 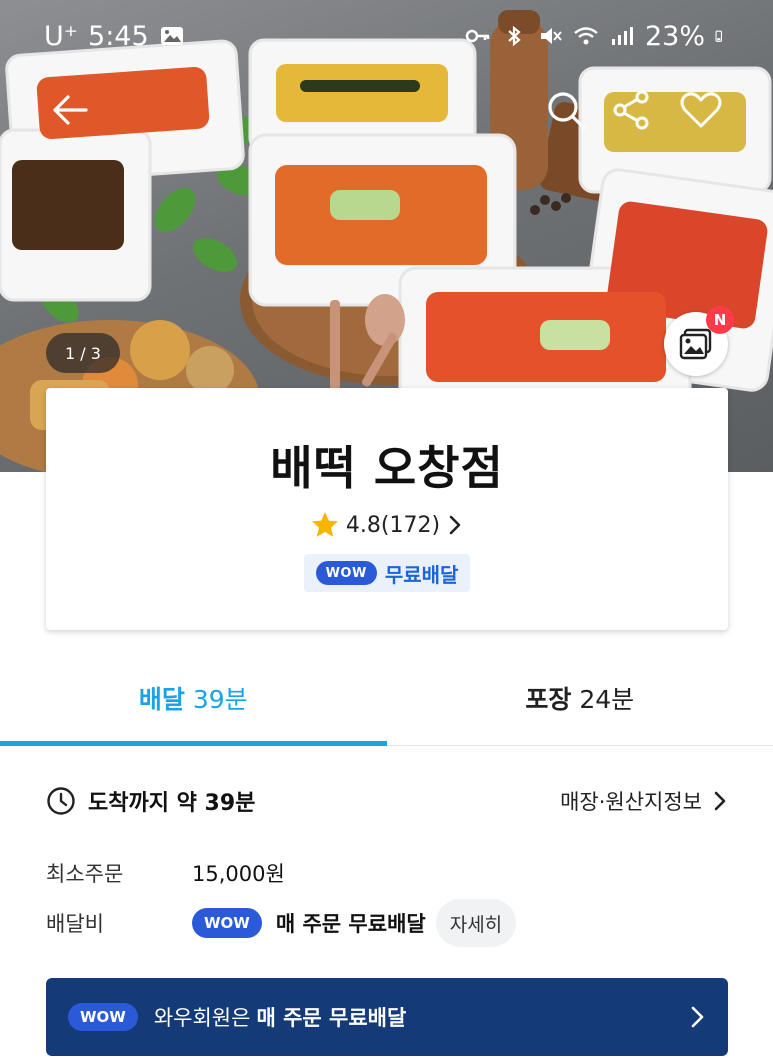 I want to click on key-icon, so click(x=477, y=36).